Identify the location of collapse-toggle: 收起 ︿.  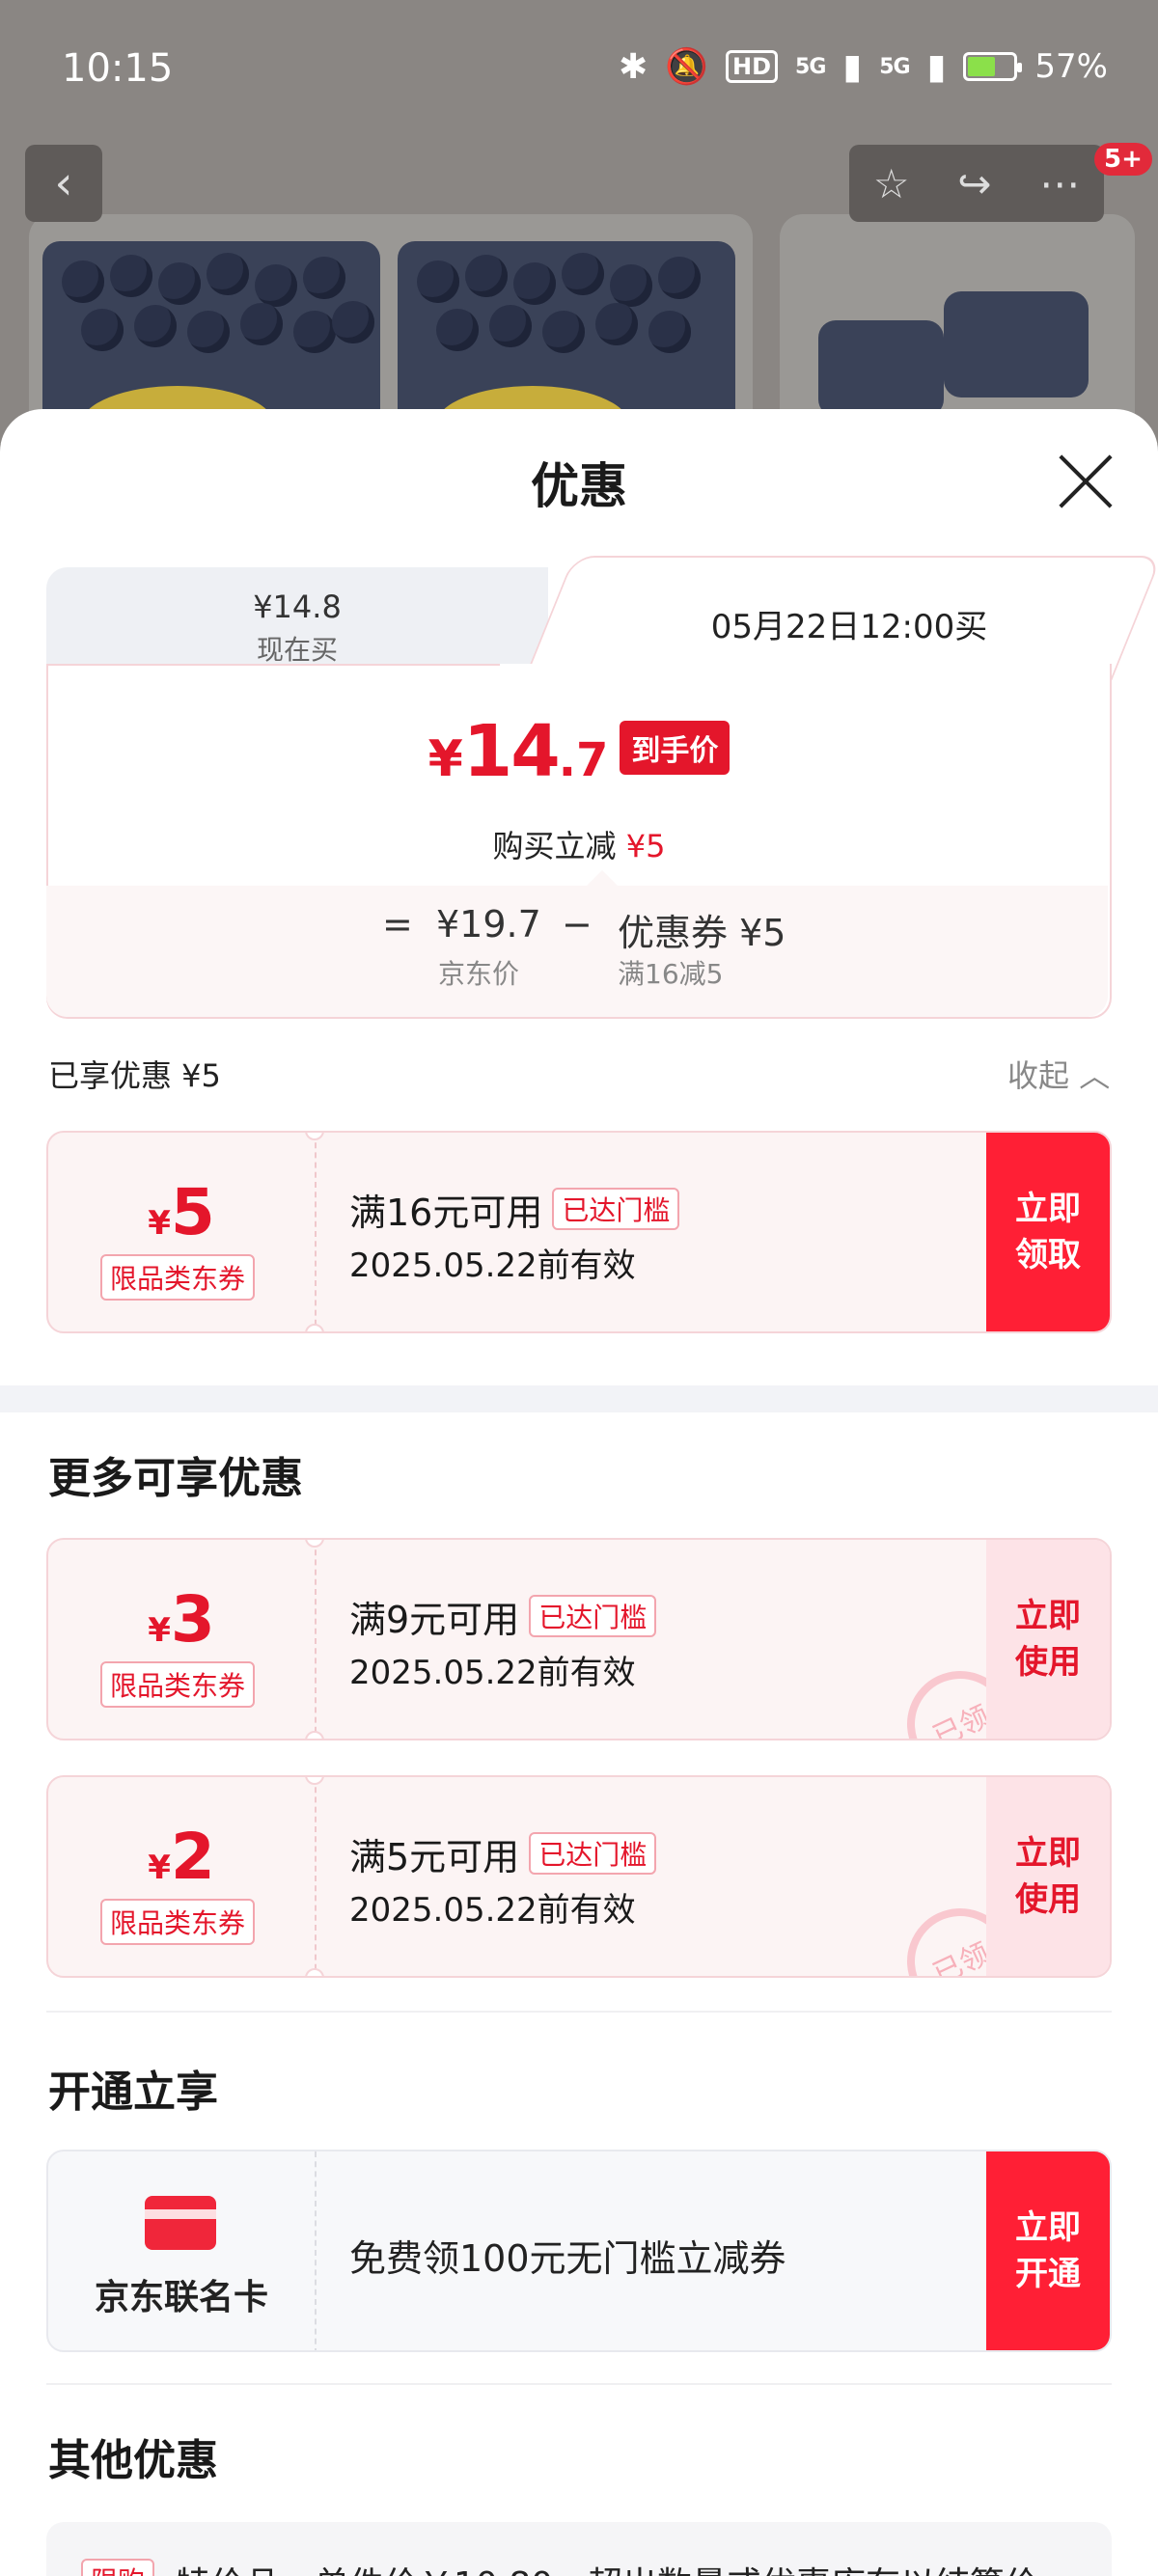
(1058, 1074).